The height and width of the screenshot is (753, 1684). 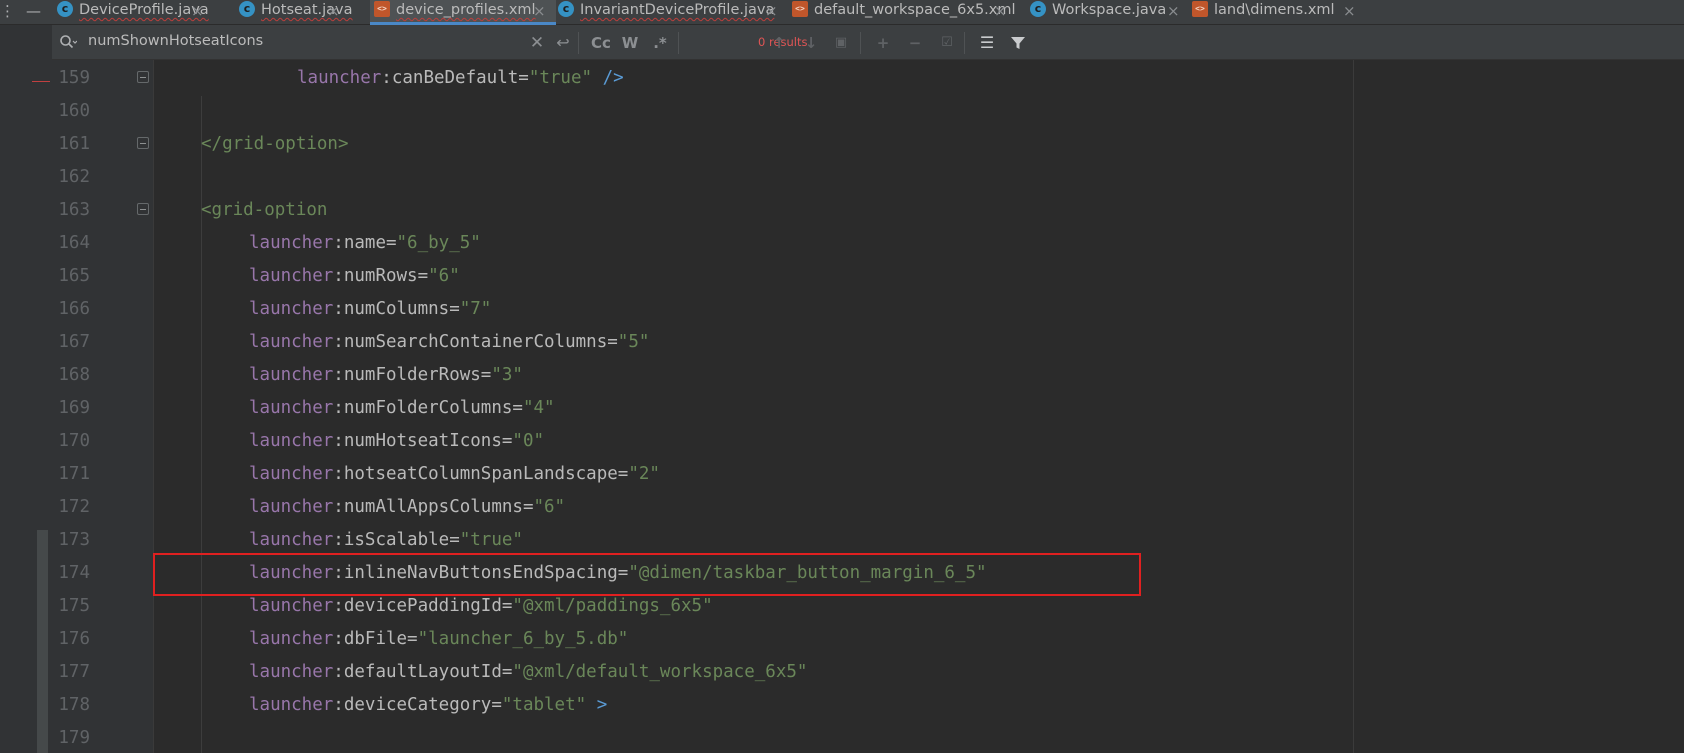 I want to click on code-token: :name=, so click(x=365, y=243).